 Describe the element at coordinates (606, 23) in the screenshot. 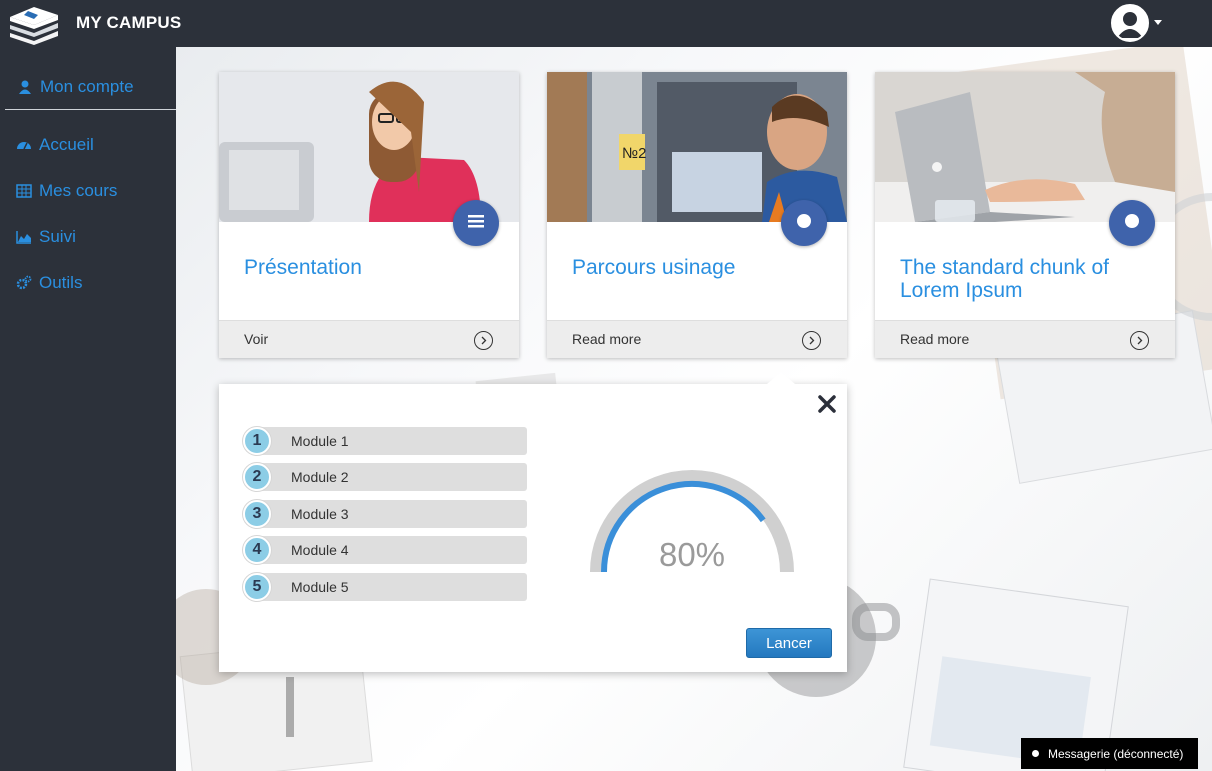

I see `top-bar: MY CAMPUS` at that location.